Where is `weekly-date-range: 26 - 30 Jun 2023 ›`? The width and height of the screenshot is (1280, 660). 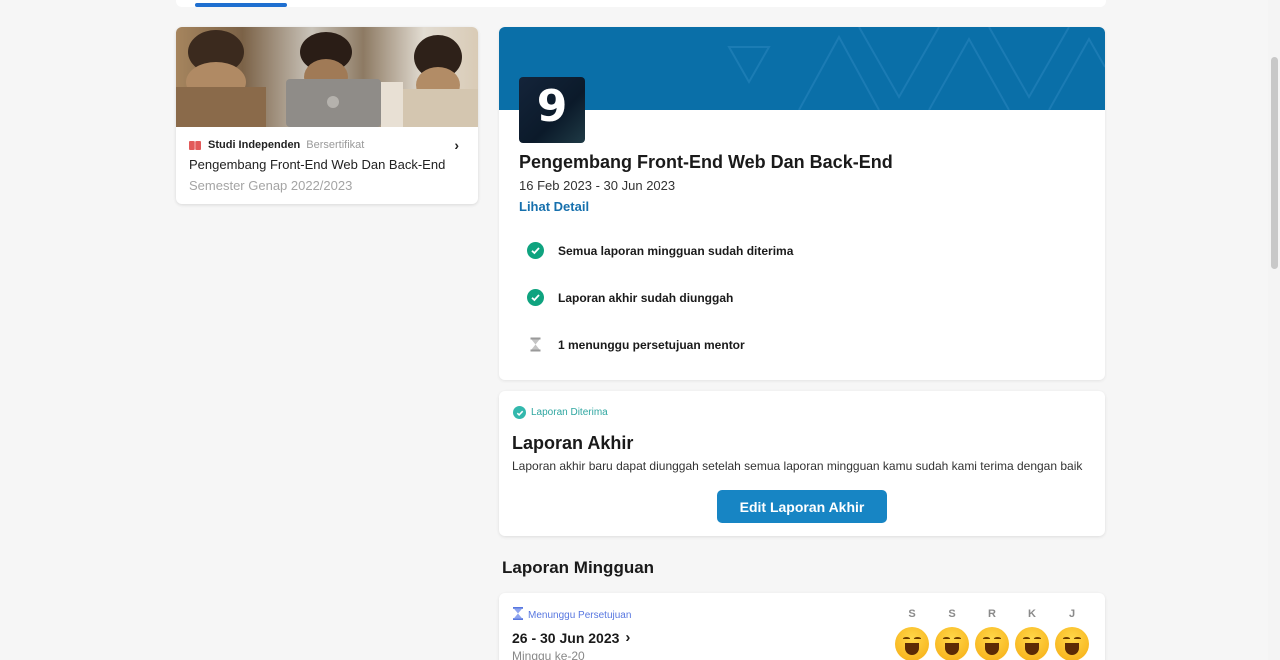
weekly-date-range: 26 - 30 Jun 2023 › is located at coordinates (571, 637).